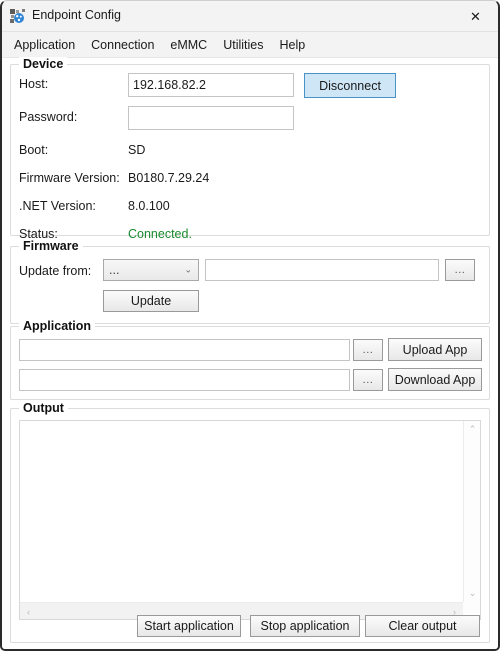 This screenshot has width=500, height=651. Describe the element at coordinates (184, 380) in the screenshot. I see `download-path-input` at that location.